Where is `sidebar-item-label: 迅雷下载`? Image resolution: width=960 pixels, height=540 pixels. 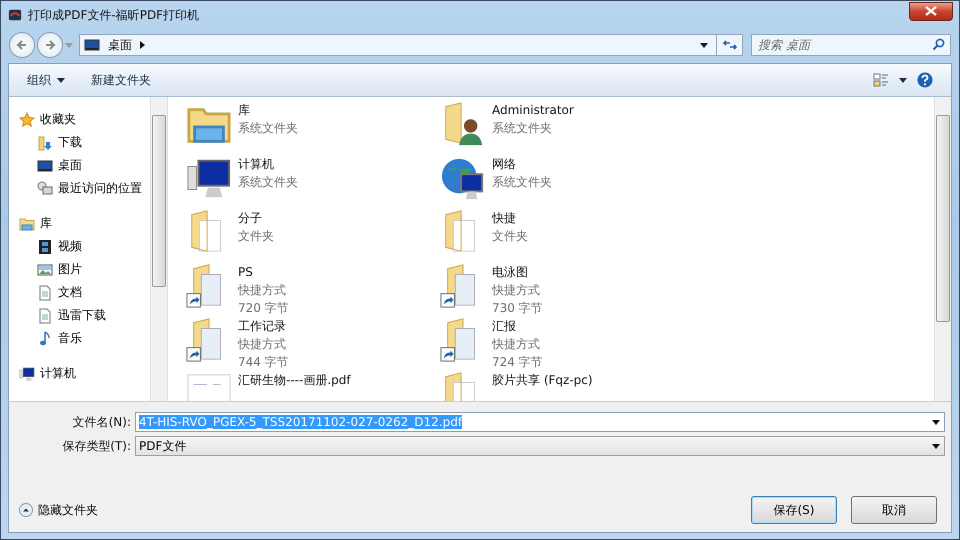 sidebar-item-label: 迅雷下载 is located at coordinates (82, 315).